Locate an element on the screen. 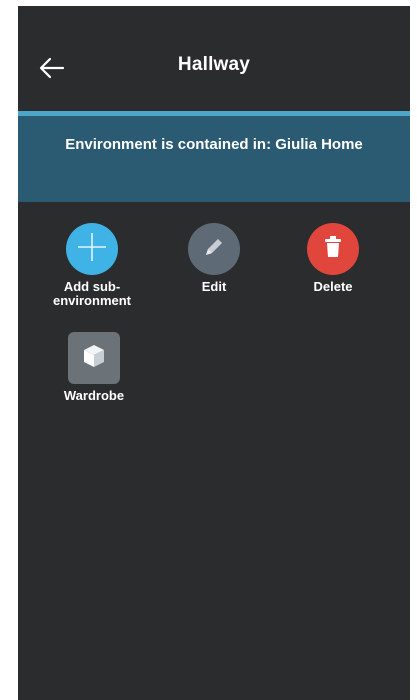 This screenshot has width=417, height=700. pencil-icon is located at coordinates (214, 249).